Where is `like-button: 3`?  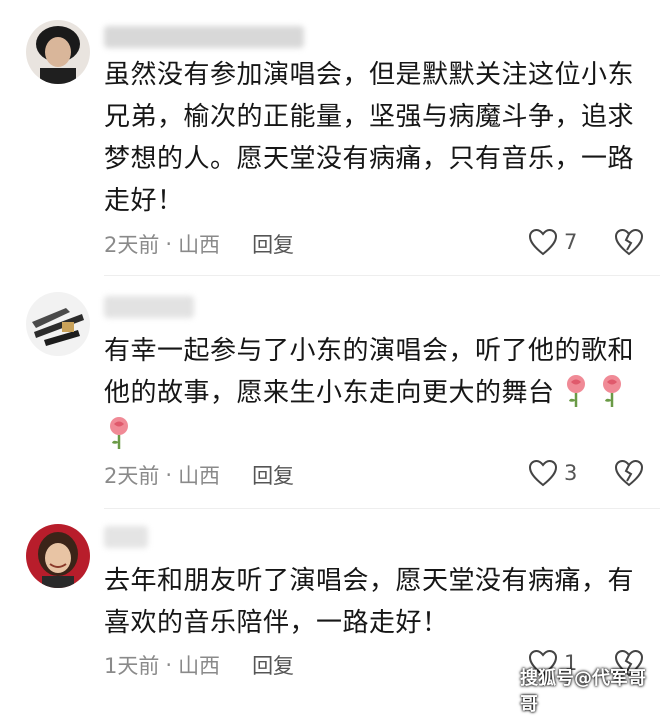
like-button: 3 is located at coordinates (552, 473).